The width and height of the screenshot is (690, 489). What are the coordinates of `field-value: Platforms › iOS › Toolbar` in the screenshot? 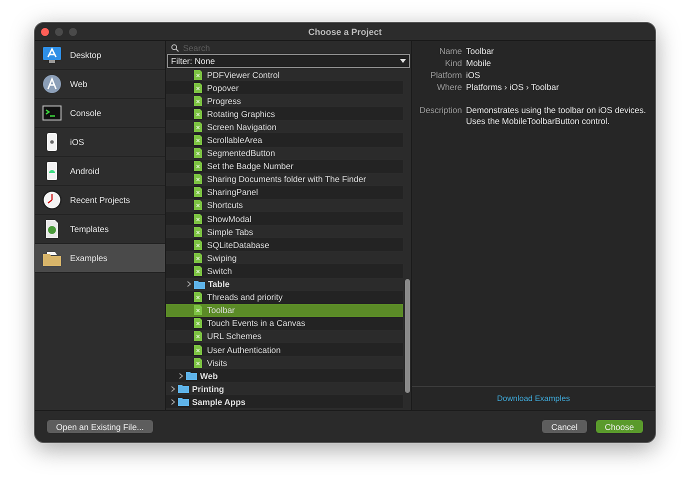 It's located at (513, 87).